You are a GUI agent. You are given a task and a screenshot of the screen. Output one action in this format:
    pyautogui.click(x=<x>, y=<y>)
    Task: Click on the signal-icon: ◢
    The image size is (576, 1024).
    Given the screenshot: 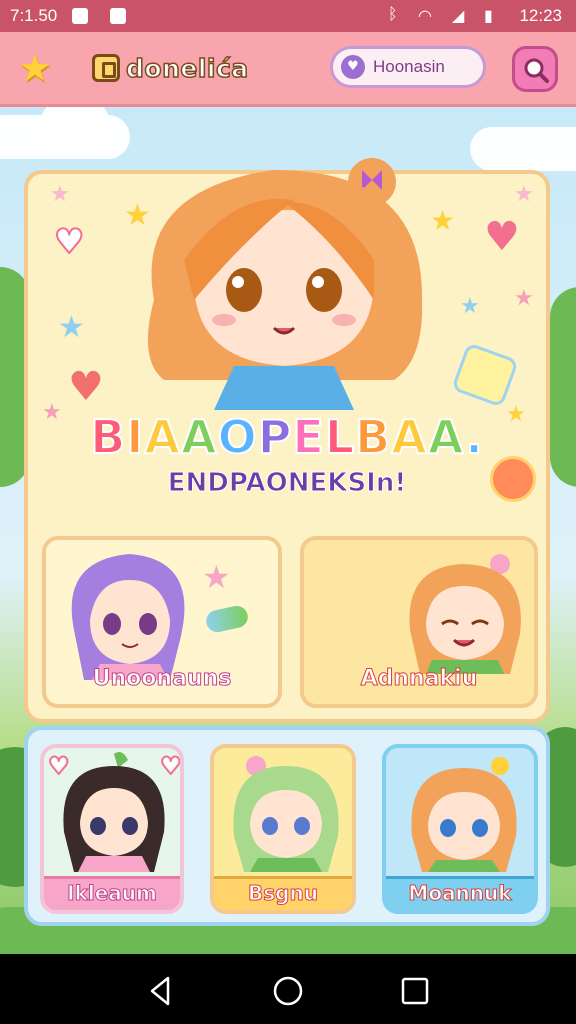 What is the action you would take?
    pyautogui.click(x=458, y=16)
    